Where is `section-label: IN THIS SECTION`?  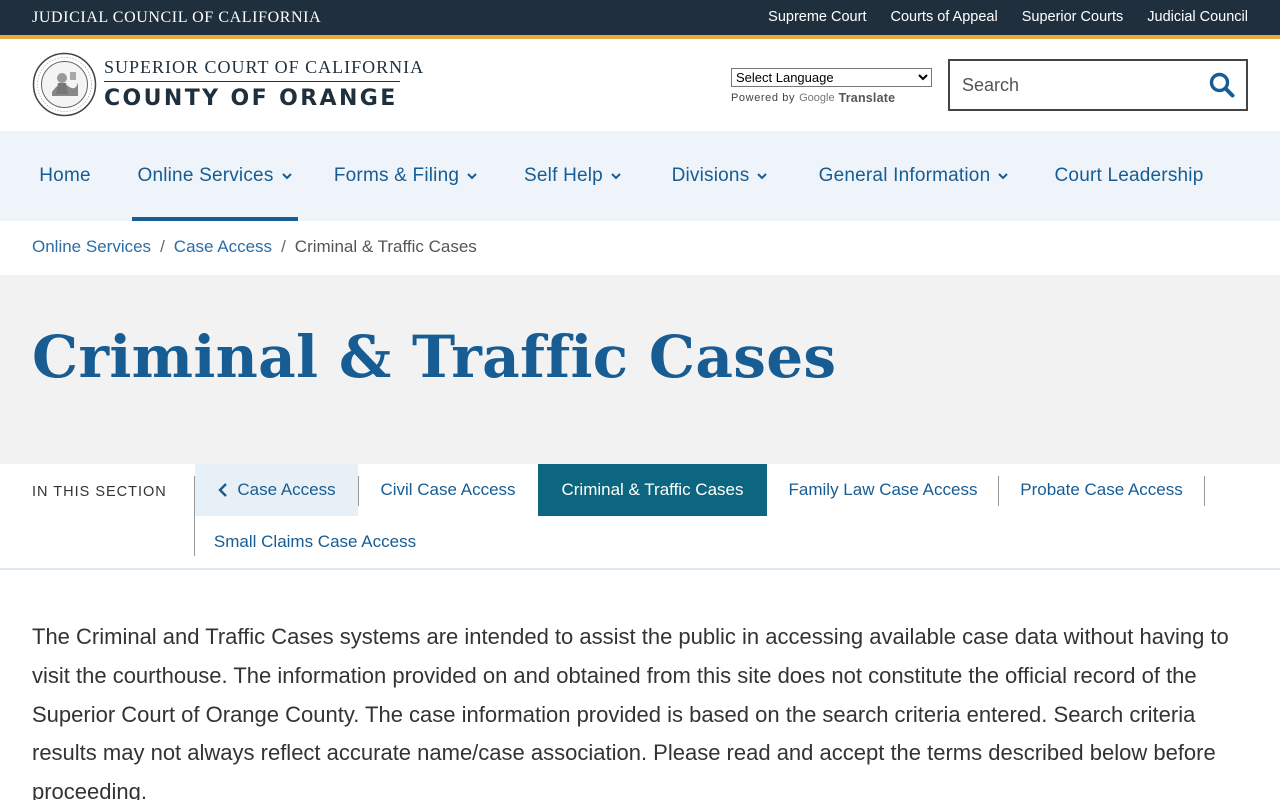 section-label: IN THIS SECTION is located at coordinates (99, 492).